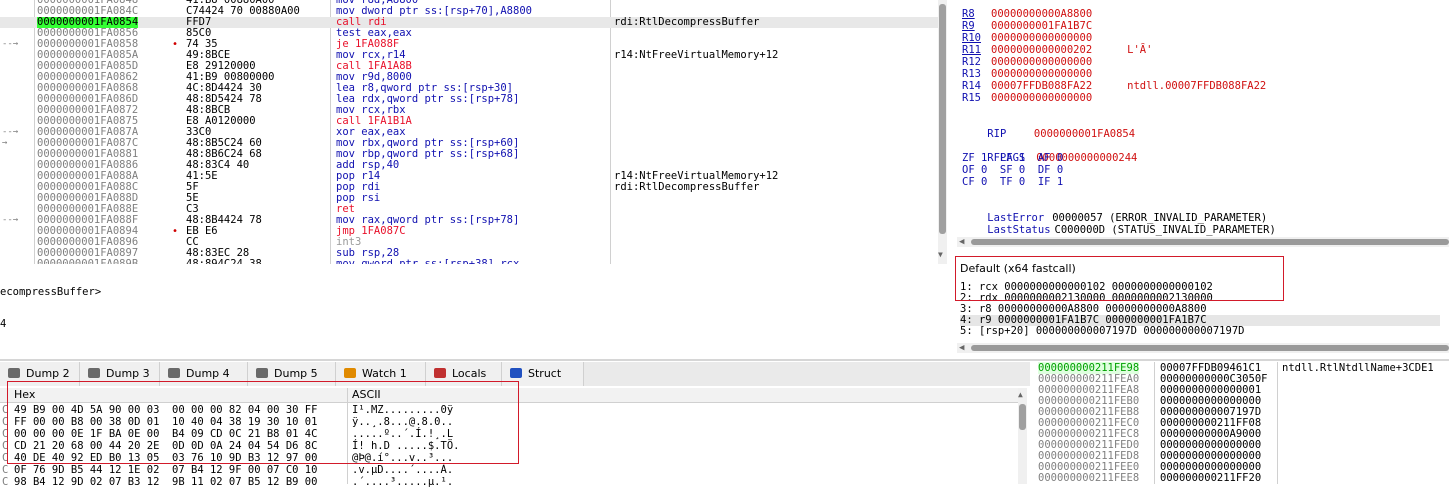 This screenshot has height=488, width=1449. What do you see at coordinates (545, 373) in the screenshot?
I see `tab-label: Struct` at bounding box center [545, 373].